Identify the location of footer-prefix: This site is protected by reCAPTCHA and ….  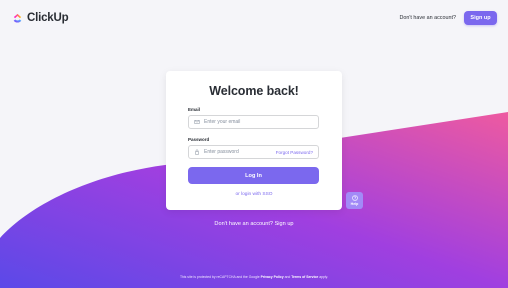
(219, 277).